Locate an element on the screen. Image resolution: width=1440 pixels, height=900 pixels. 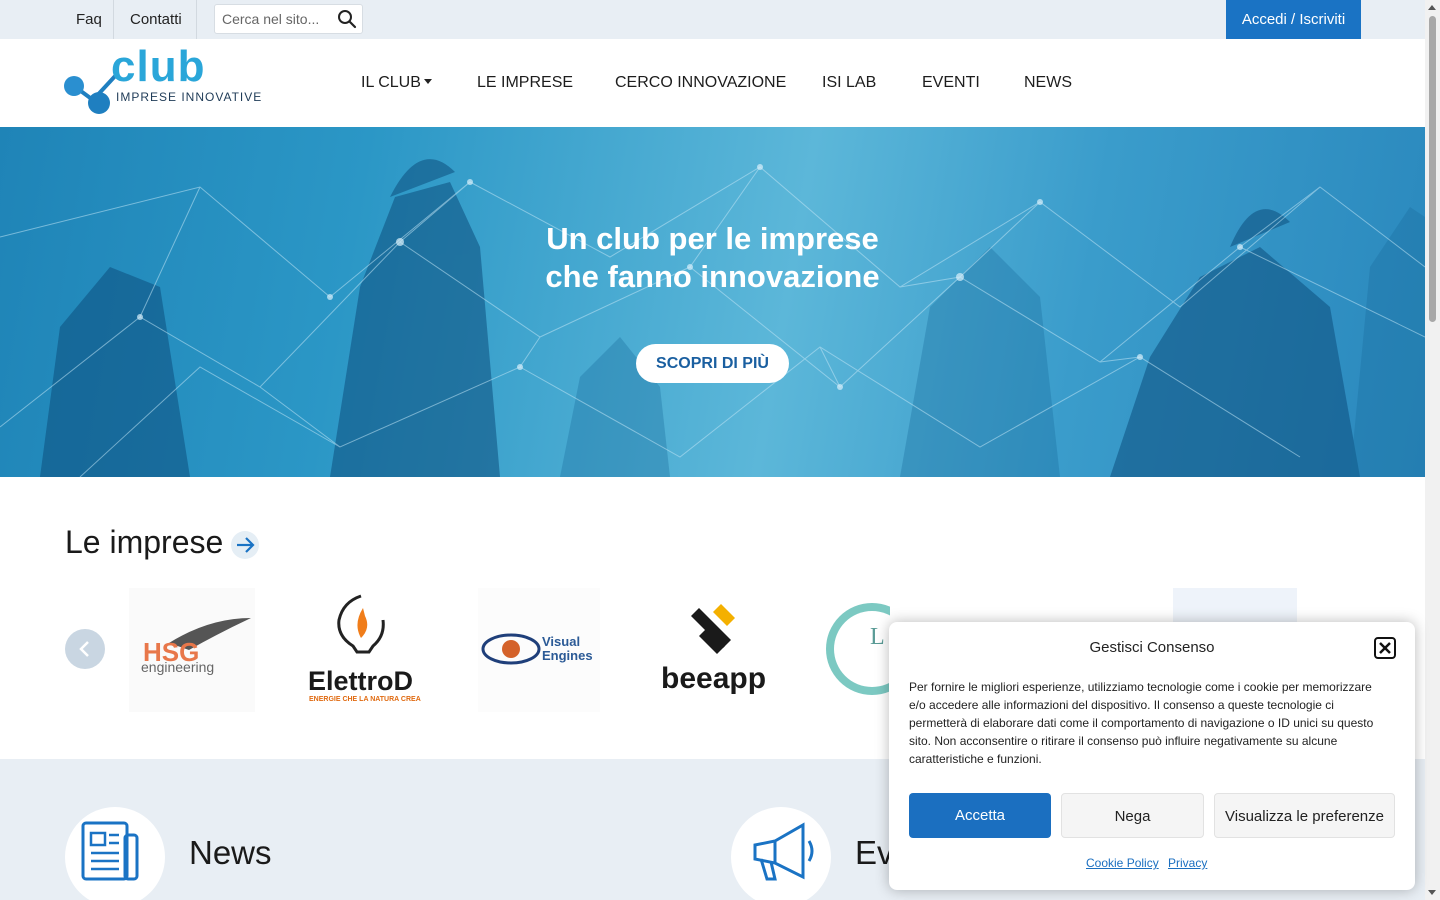
scroll-up-arrow-icon is located at coordinates (1432, 7).